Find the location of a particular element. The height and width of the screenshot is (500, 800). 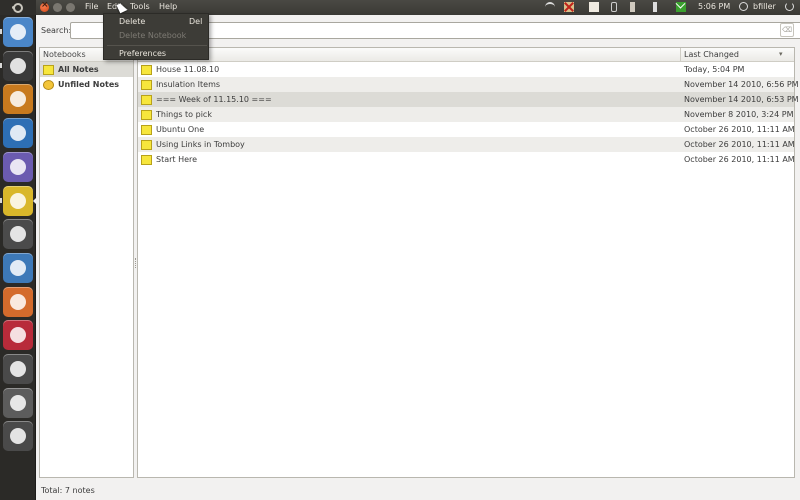

tomboy-notes-icon is located at coordinates (18, 200).